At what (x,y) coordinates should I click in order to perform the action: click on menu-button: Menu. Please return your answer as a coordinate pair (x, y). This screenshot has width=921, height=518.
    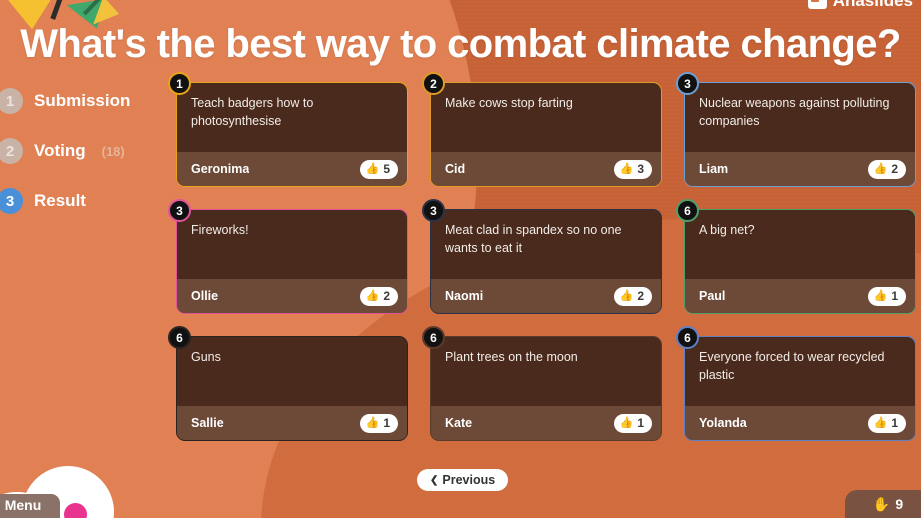
    Looking at the image, I should click on (30, 506).